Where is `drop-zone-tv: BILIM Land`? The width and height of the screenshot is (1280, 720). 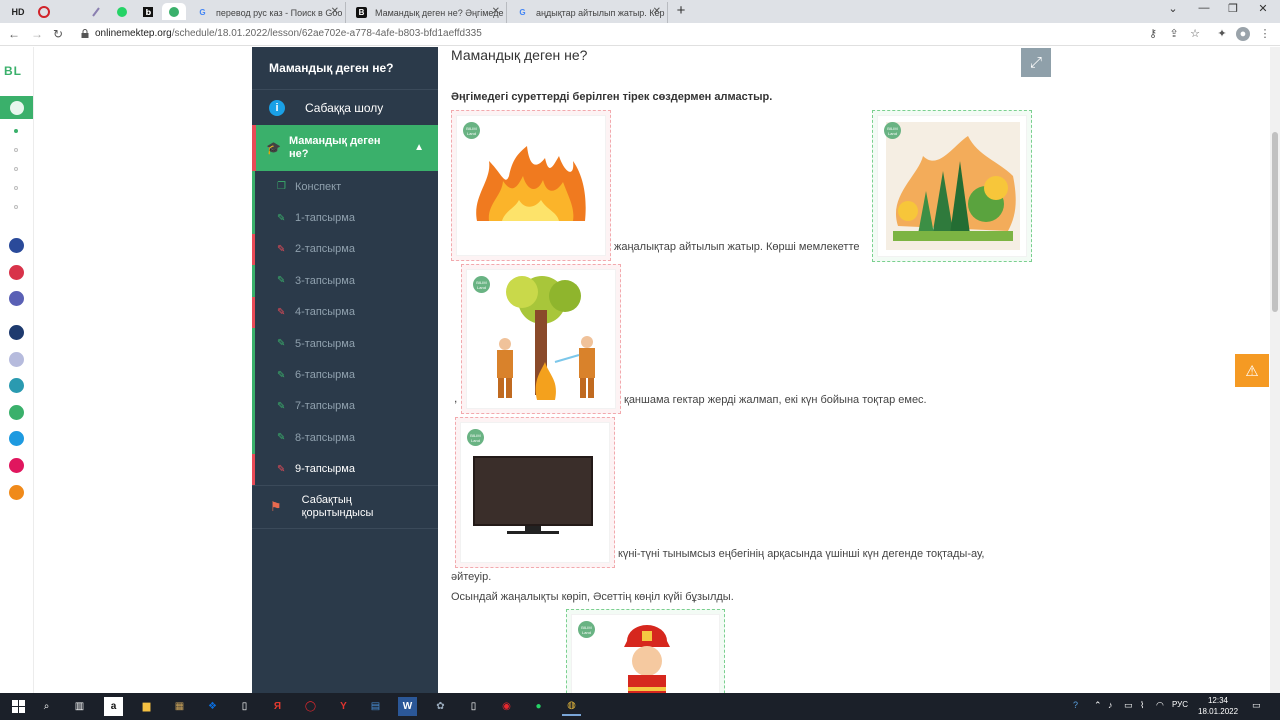
drop-zone-tv: BILIM Land is located at coordinates (535, 492).